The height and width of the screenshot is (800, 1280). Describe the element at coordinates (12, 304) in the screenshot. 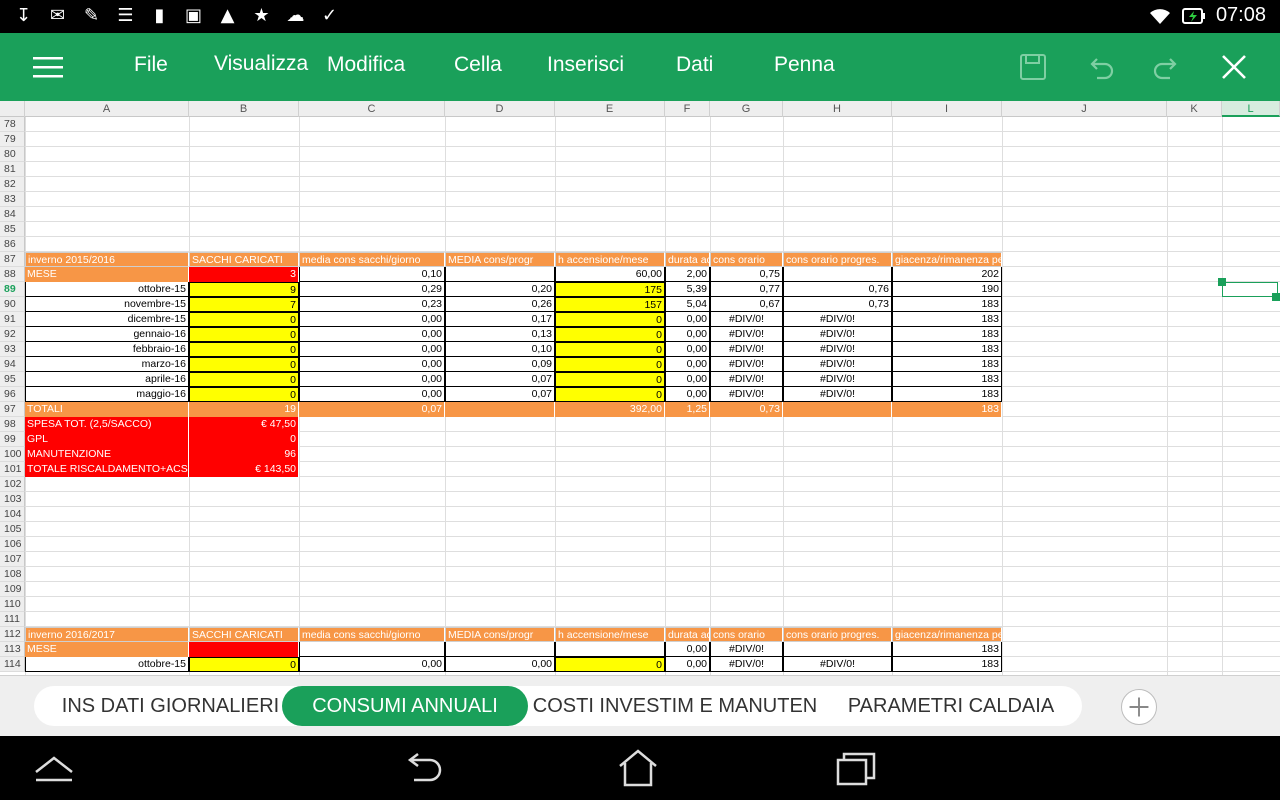

I see `row-header: 90` at that location.